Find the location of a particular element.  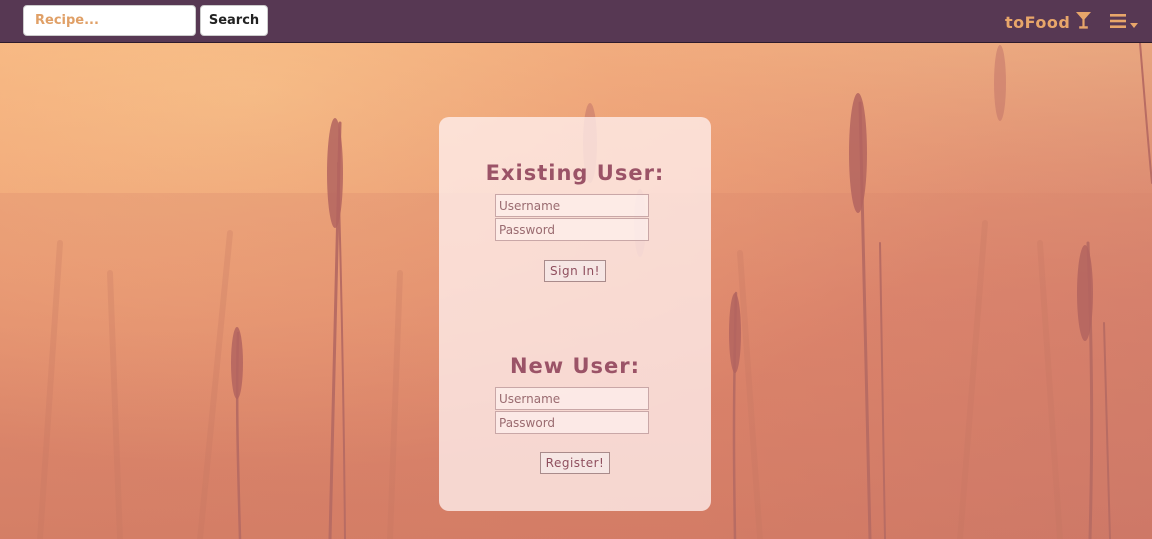

signin-password-field is located at coordinates (572, 229).